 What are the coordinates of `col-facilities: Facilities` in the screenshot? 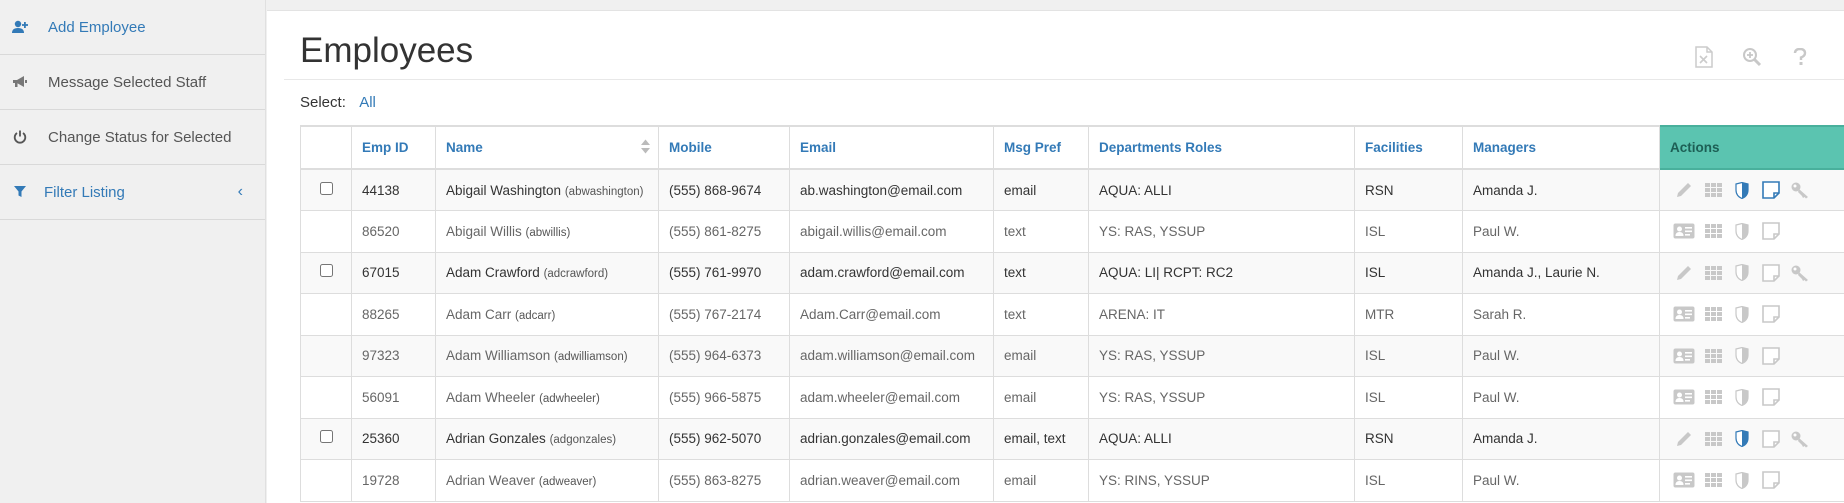 It's located at (1408, 147).